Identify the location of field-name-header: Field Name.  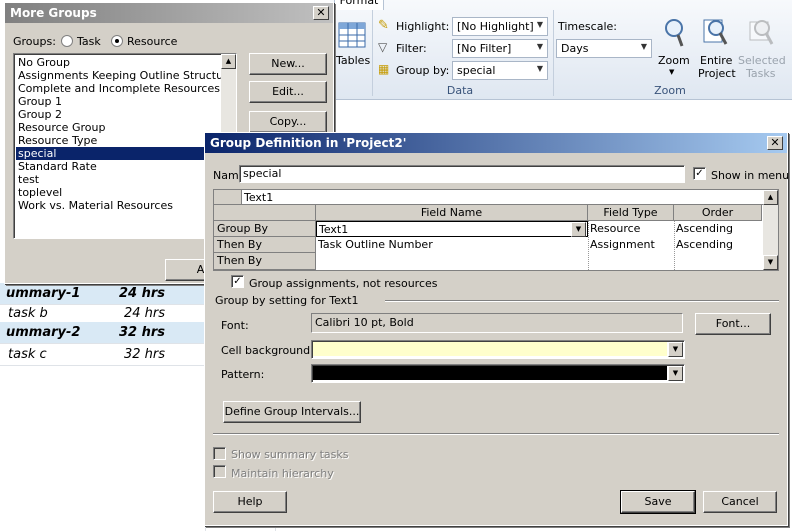
(452, 213).